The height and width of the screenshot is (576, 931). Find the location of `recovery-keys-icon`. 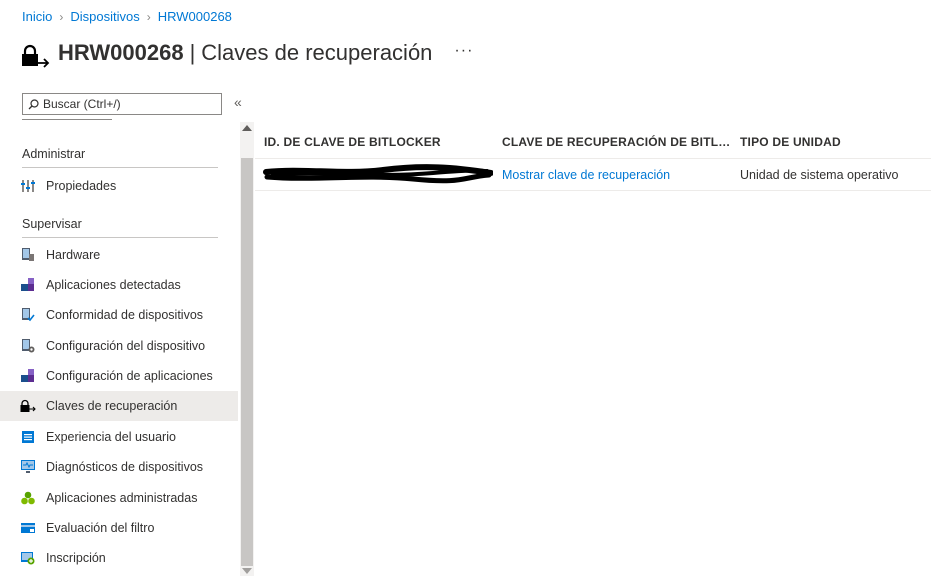

recovery-keys-icon is located at coordinates (28, 406).